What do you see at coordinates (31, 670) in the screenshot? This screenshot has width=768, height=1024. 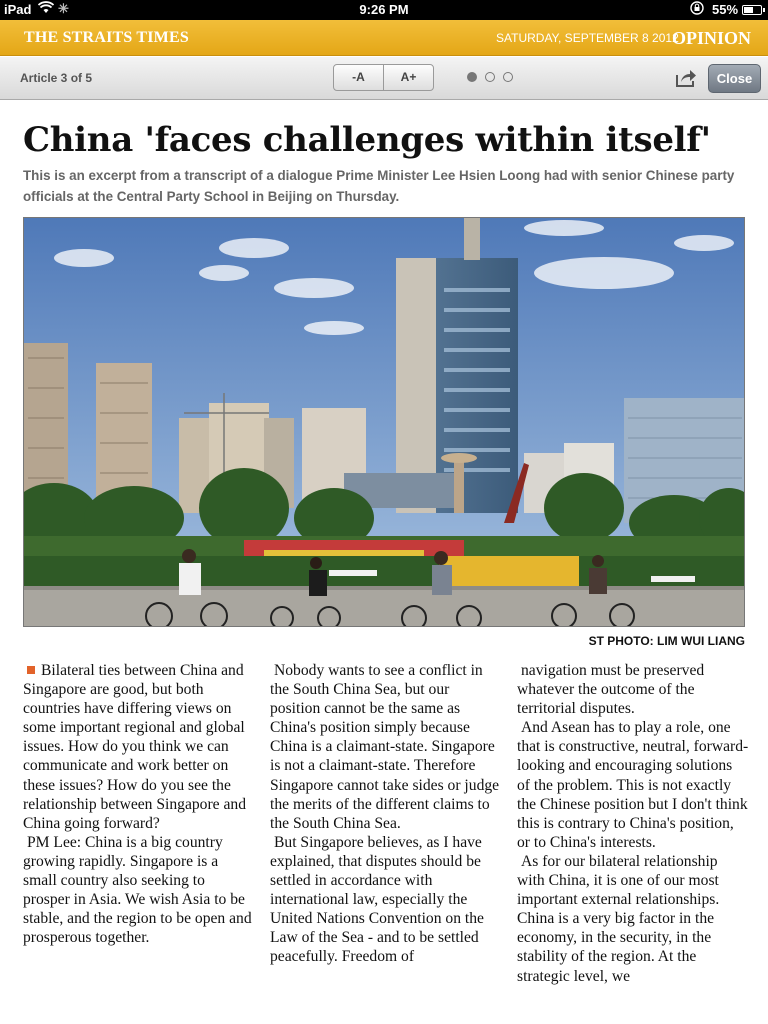 I see `bullet-square-icon` at bounding box center [31, 670].